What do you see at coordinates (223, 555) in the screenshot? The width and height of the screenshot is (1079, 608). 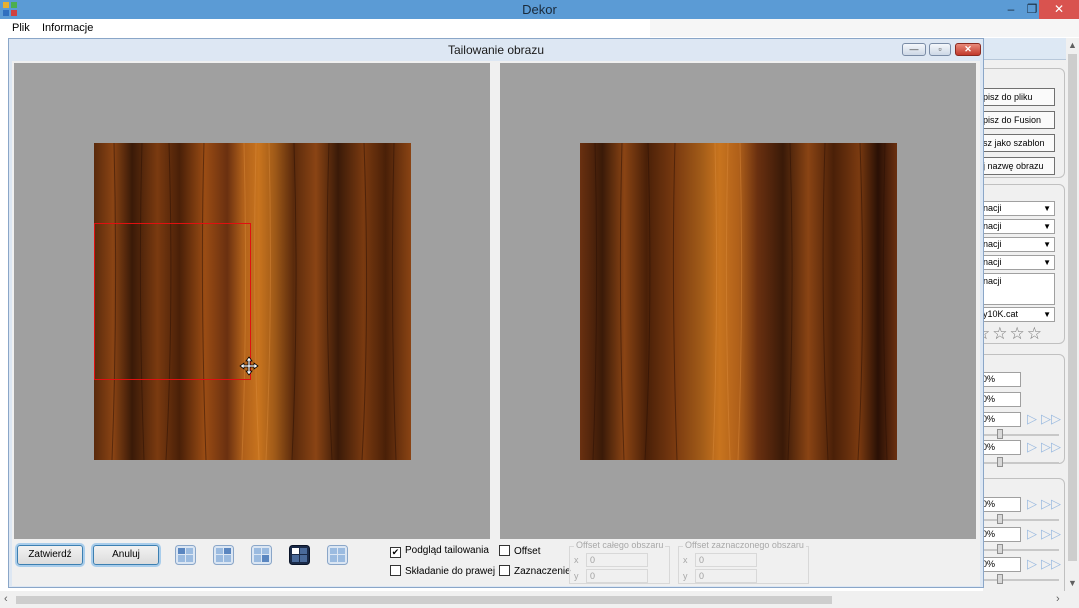 I see `tile-mode-2-icon` at bounding box center [223, 555].